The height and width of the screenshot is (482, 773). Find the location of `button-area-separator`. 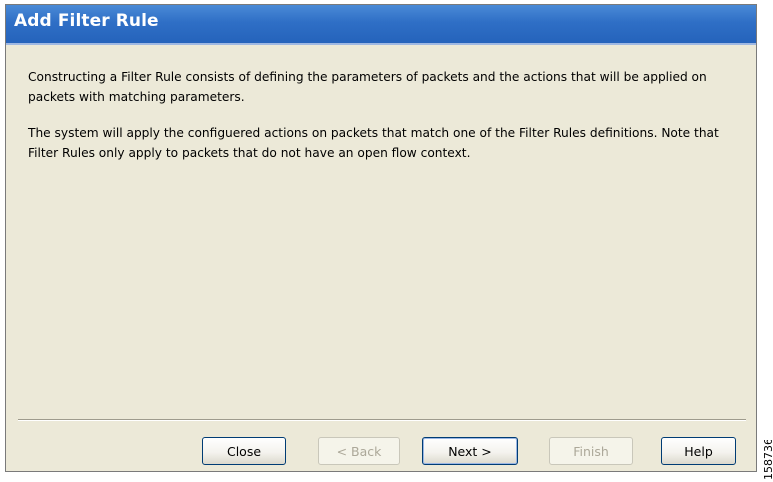

button-area-separator is located at coordinates (382, 420).